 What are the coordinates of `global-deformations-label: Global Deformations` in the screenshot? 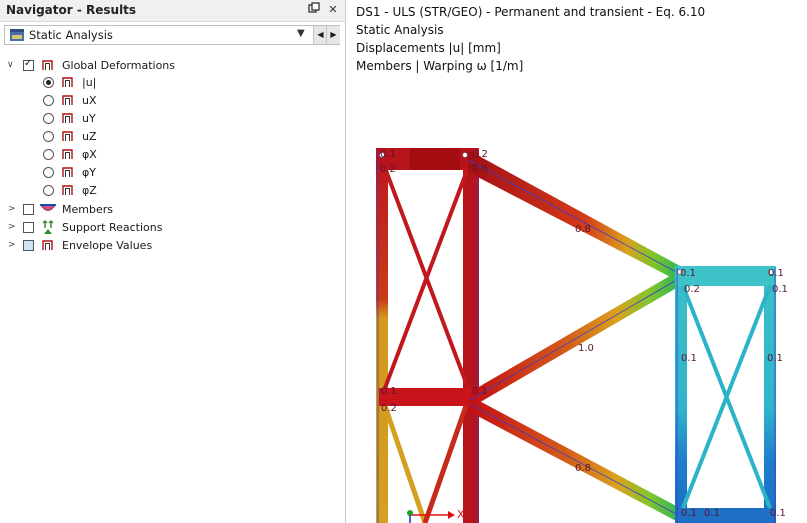 It's located at (118, 65).